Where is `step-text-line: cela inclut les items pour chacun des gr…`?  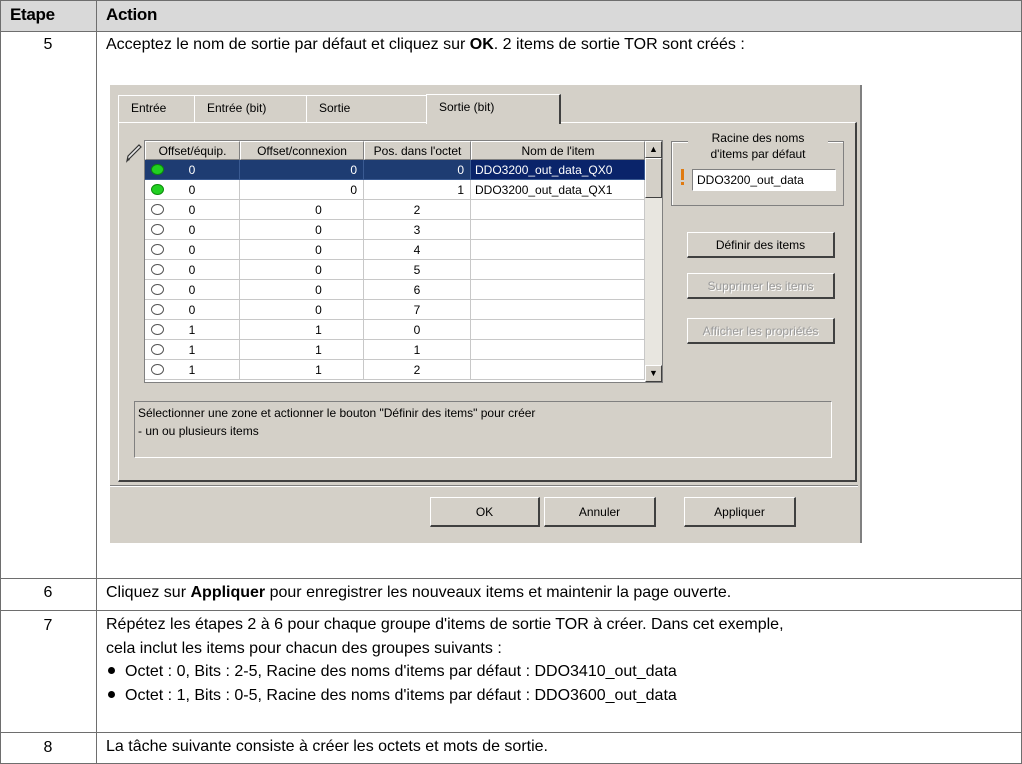
step-text-line: cela inclut les items pour chacun des gr… is located at coordinates (304, 648).